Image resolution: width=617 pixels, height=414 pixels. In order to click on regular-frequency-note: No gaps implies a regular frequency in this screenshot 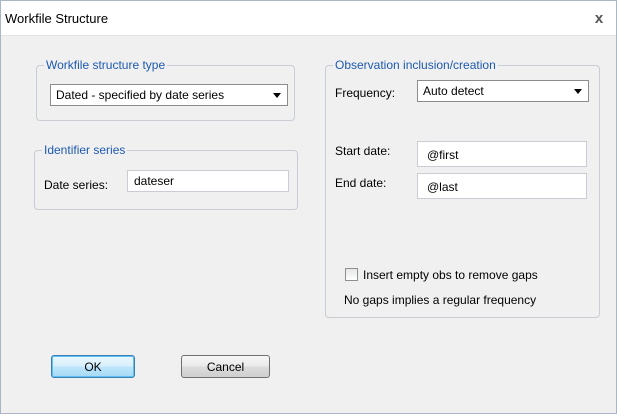, I will do `click(440, 300)`.